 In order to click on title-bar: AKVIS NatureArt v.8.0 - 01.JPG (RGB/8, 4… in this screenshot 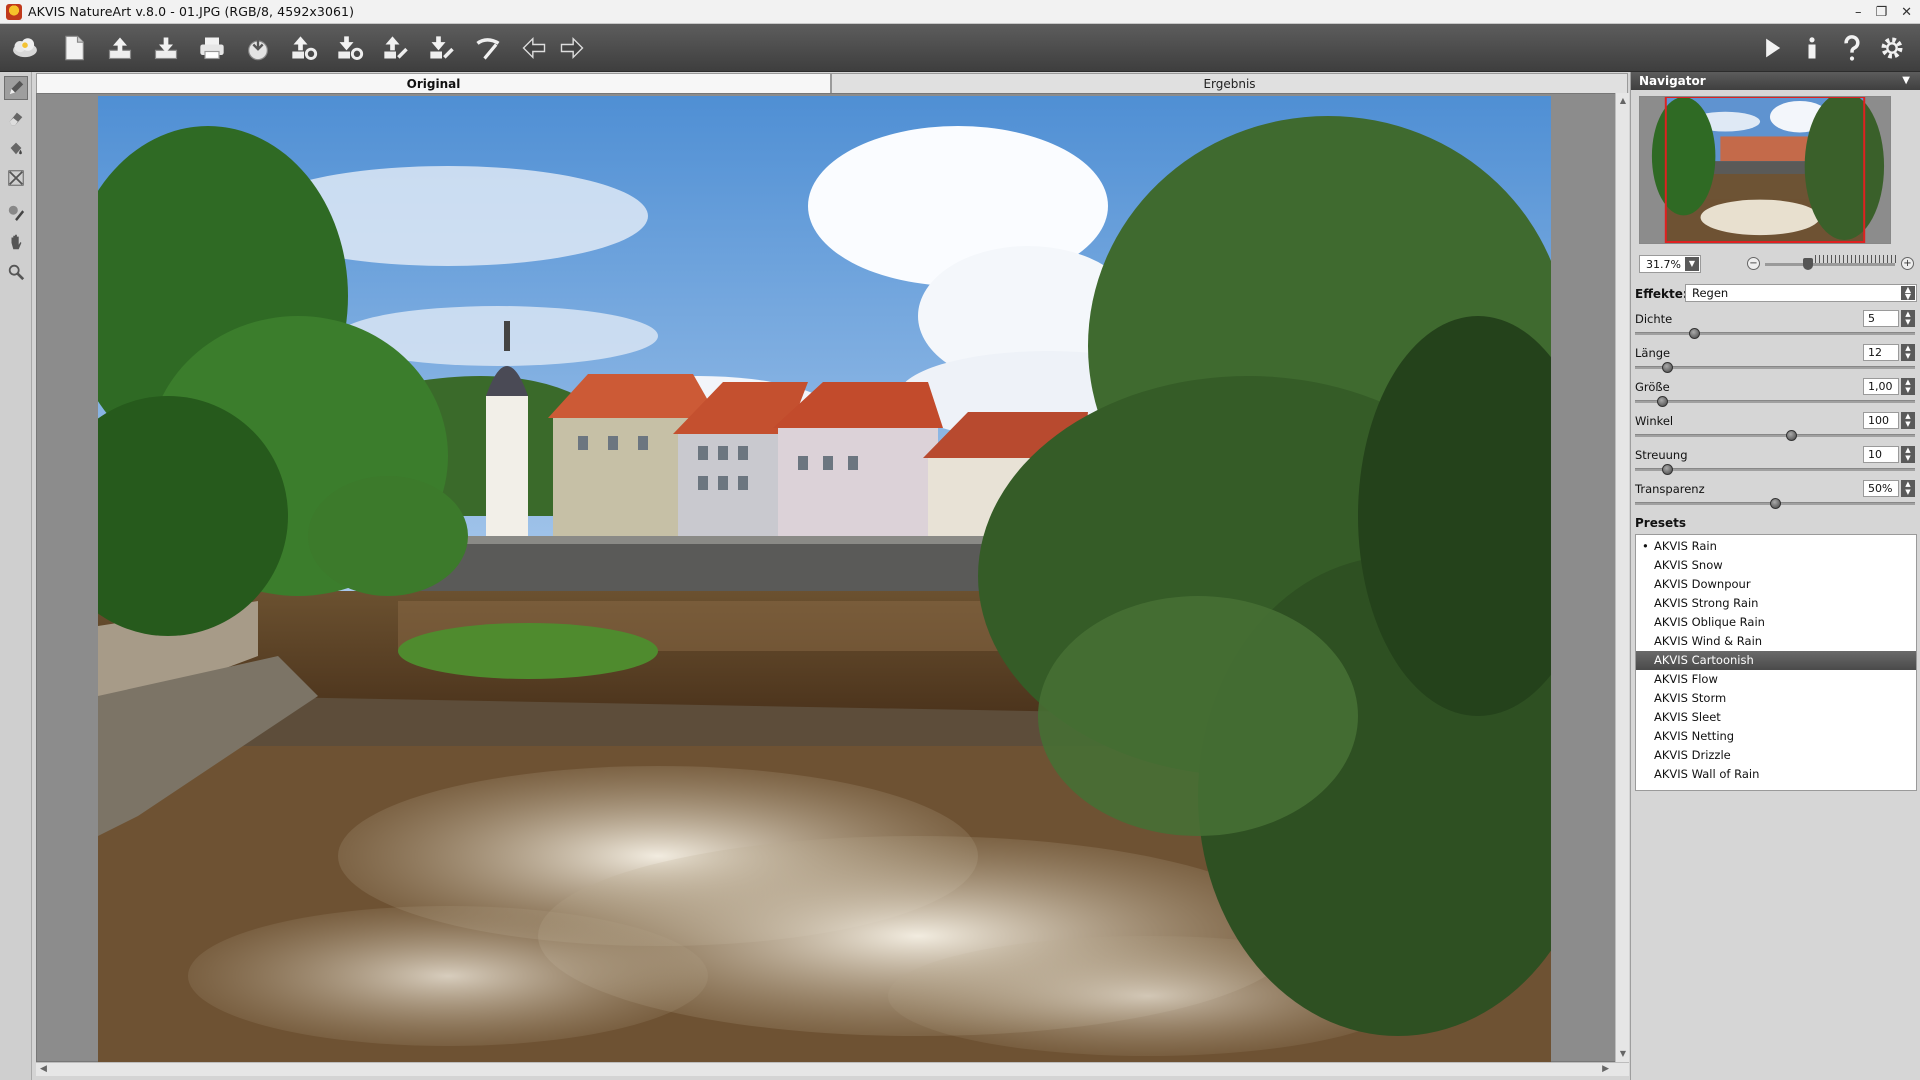, I will do `click(960, 12)`.